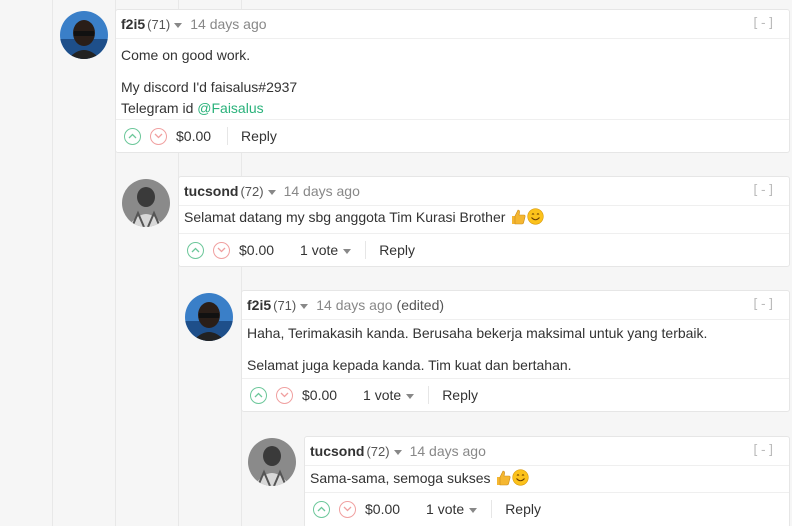  Describe the element at coordinates (452, 24) in the screenshot. I see `comment-header: f2i5 (71) 14 days ago [-]` at that location.